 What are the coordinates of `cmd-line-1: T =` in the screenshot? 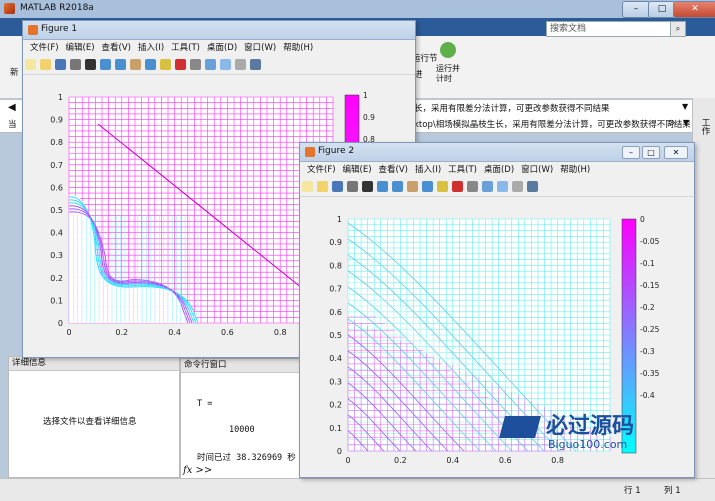 It's located at (205, 404).